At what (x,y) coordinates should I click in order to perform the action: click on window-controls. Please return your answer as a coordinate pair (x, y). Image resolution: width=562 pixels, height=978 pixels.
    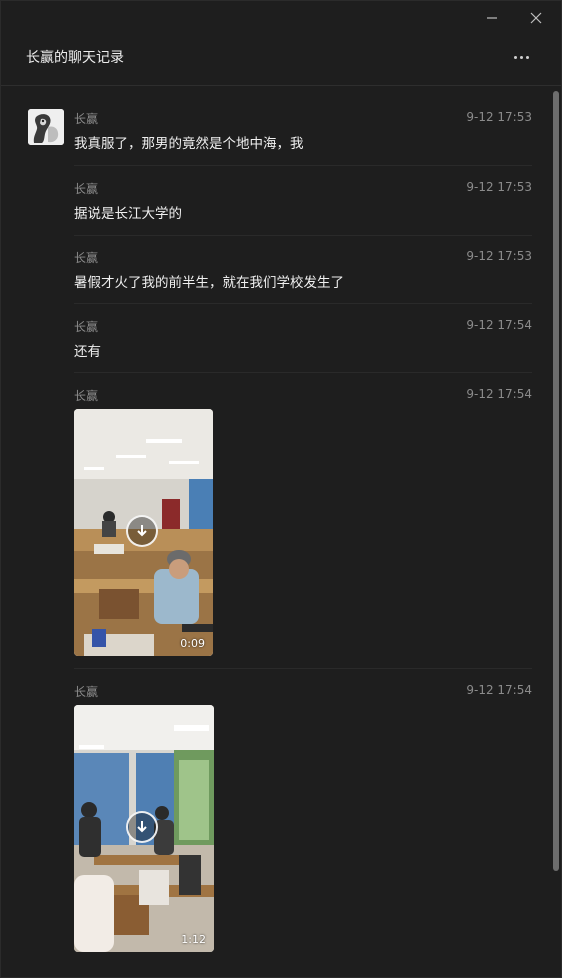
    Looking at the image, I should click on (514, 18).